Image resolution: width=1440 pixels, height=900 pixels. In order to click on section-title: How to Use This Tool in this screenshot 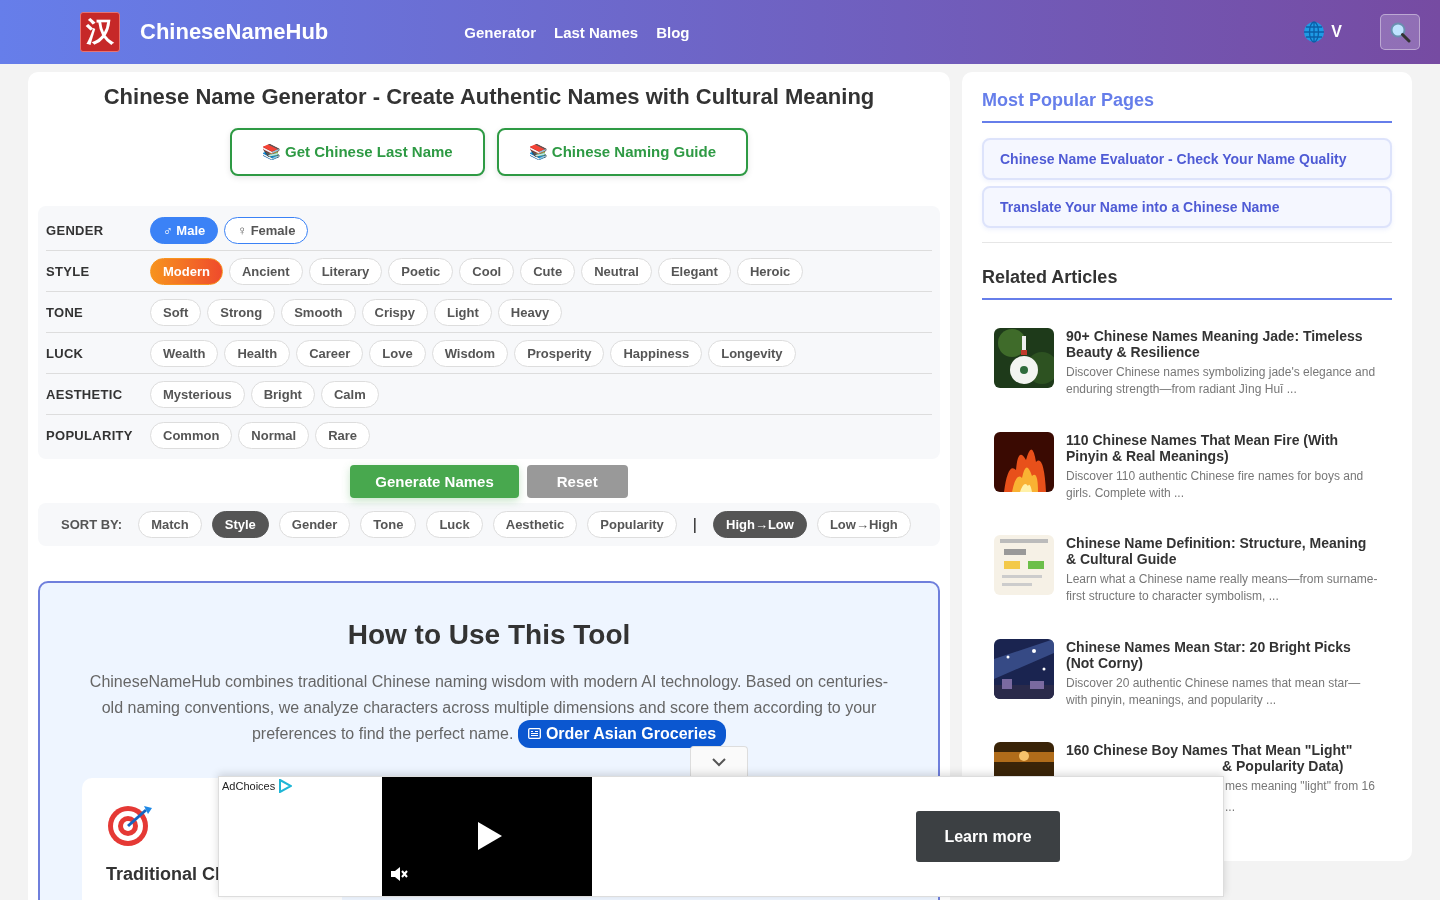, I will do `click(489, 635)`.